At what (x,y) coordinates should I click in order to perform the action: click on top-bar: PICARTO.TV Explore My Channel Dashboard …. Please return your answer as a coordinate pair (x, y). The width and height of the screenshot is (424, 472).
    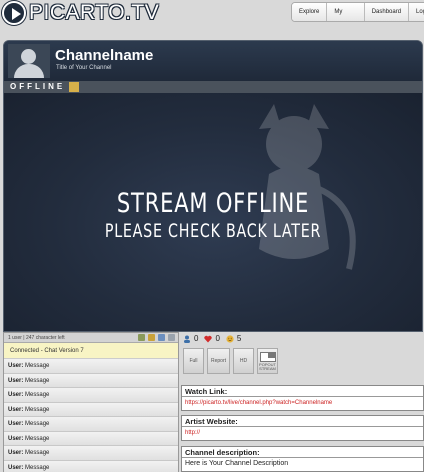
    Looking at the image, I should click on (212, 19).